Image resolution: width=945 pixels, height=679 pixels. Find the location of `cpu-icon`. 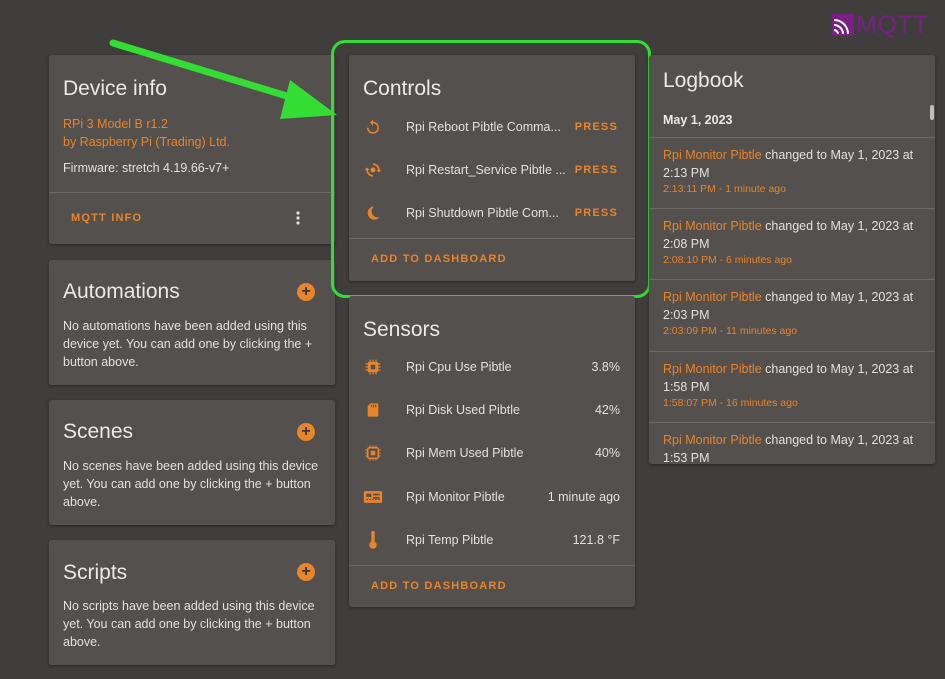

cpu-icon is located at coordinates (373, 367).